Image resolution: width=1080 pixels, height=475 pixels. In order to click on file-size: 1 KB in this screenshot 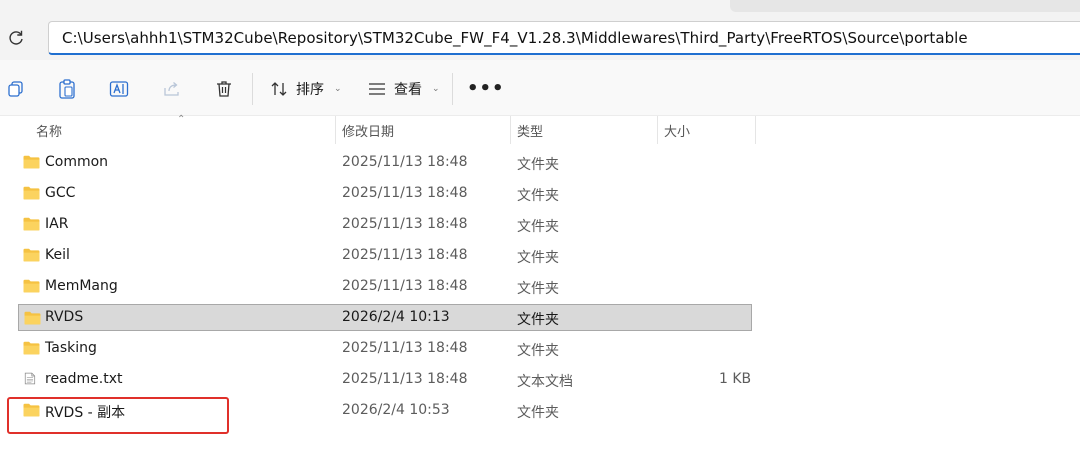, I will do `click(735, 379)`.